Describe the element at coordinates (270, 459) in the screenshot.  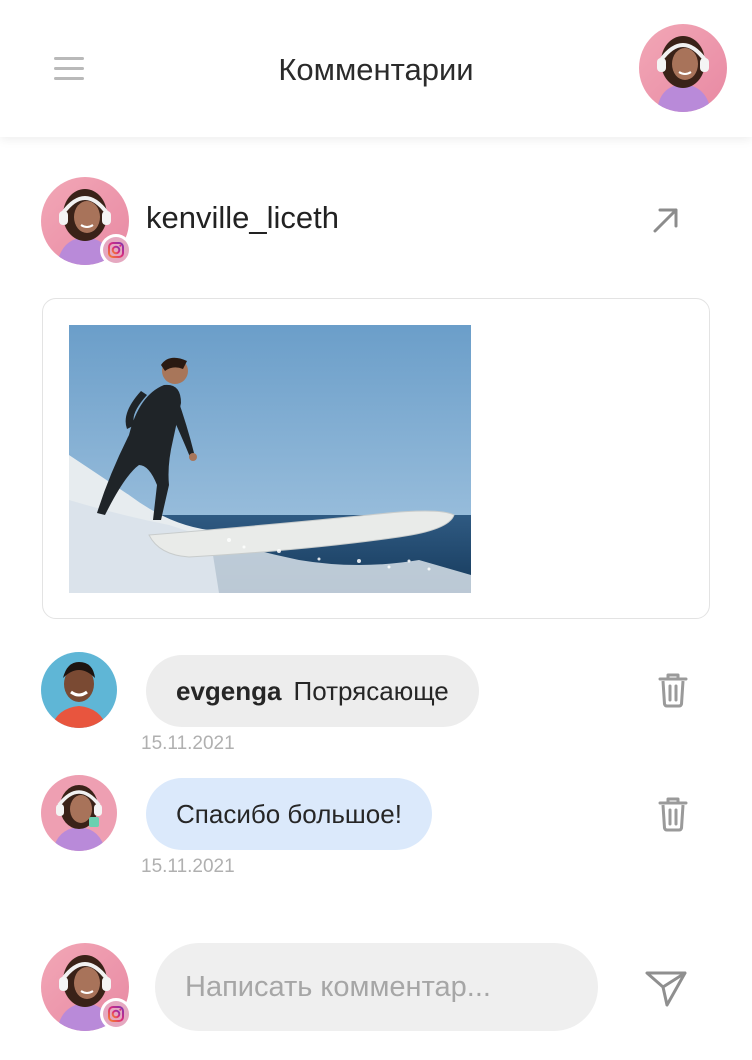
I see `surfer-photo` at that location.